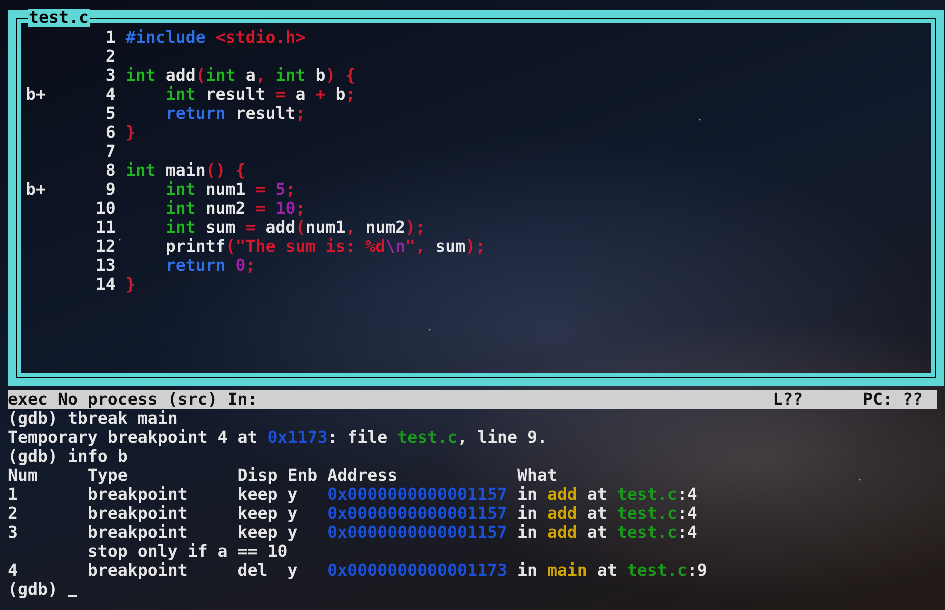  What do you see at coordinates (106, 284) in the screenshot?
I see `line-number: 14` at bounding box center [106, 284].